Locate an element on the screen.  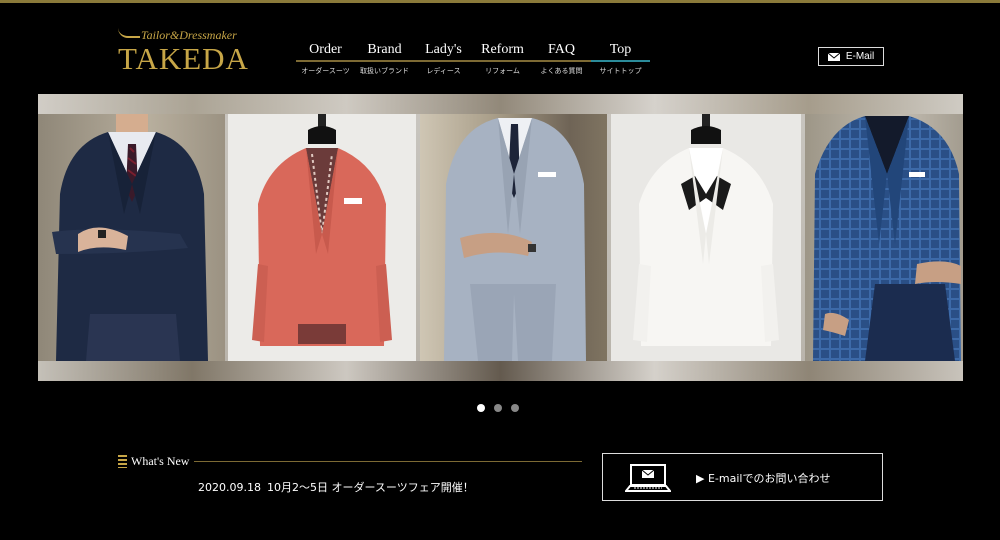
nav-sublabel: オーダースーツ is located at coordinates (325, 71).